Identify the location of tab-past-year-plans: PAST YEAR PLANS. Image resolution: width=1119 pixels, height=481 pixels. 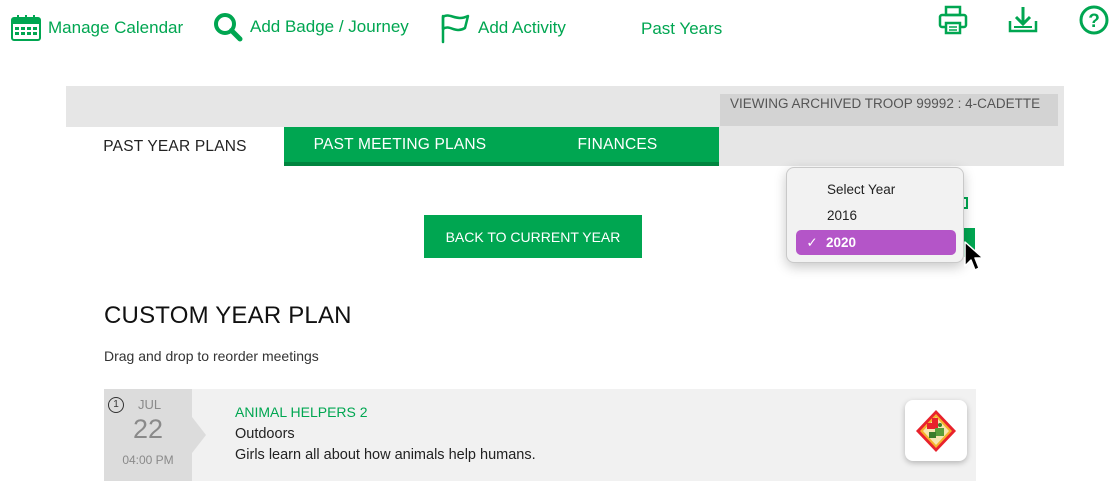
(175, 146).